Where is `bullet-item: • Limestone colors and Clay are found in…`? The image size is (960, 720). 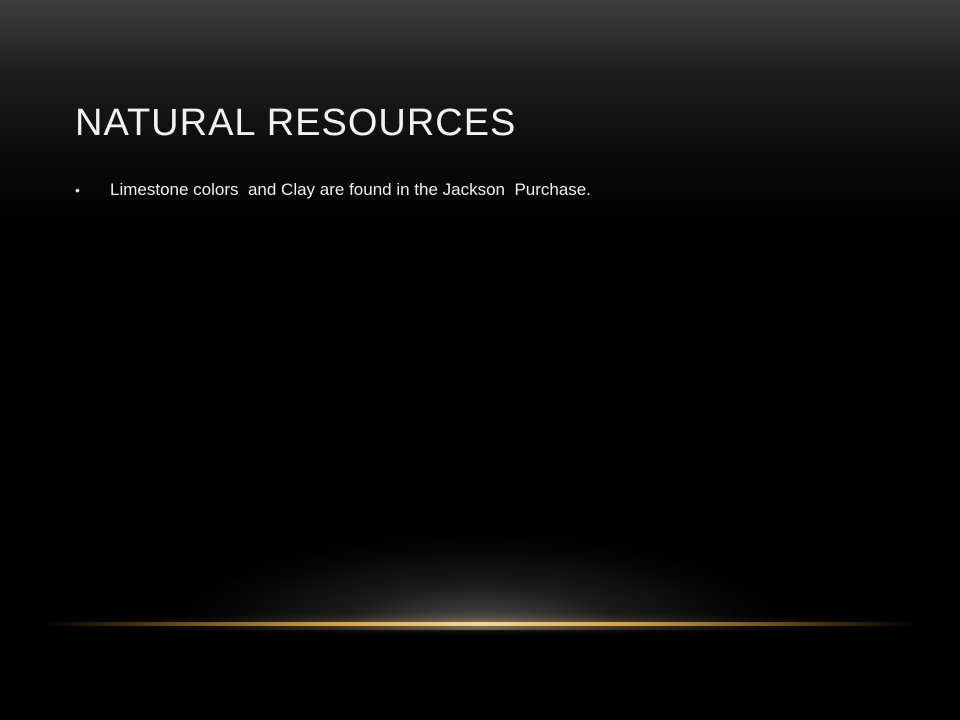 bullet-item: • Limestone colors and Clay are found in… is located at coordinates (485, 190).